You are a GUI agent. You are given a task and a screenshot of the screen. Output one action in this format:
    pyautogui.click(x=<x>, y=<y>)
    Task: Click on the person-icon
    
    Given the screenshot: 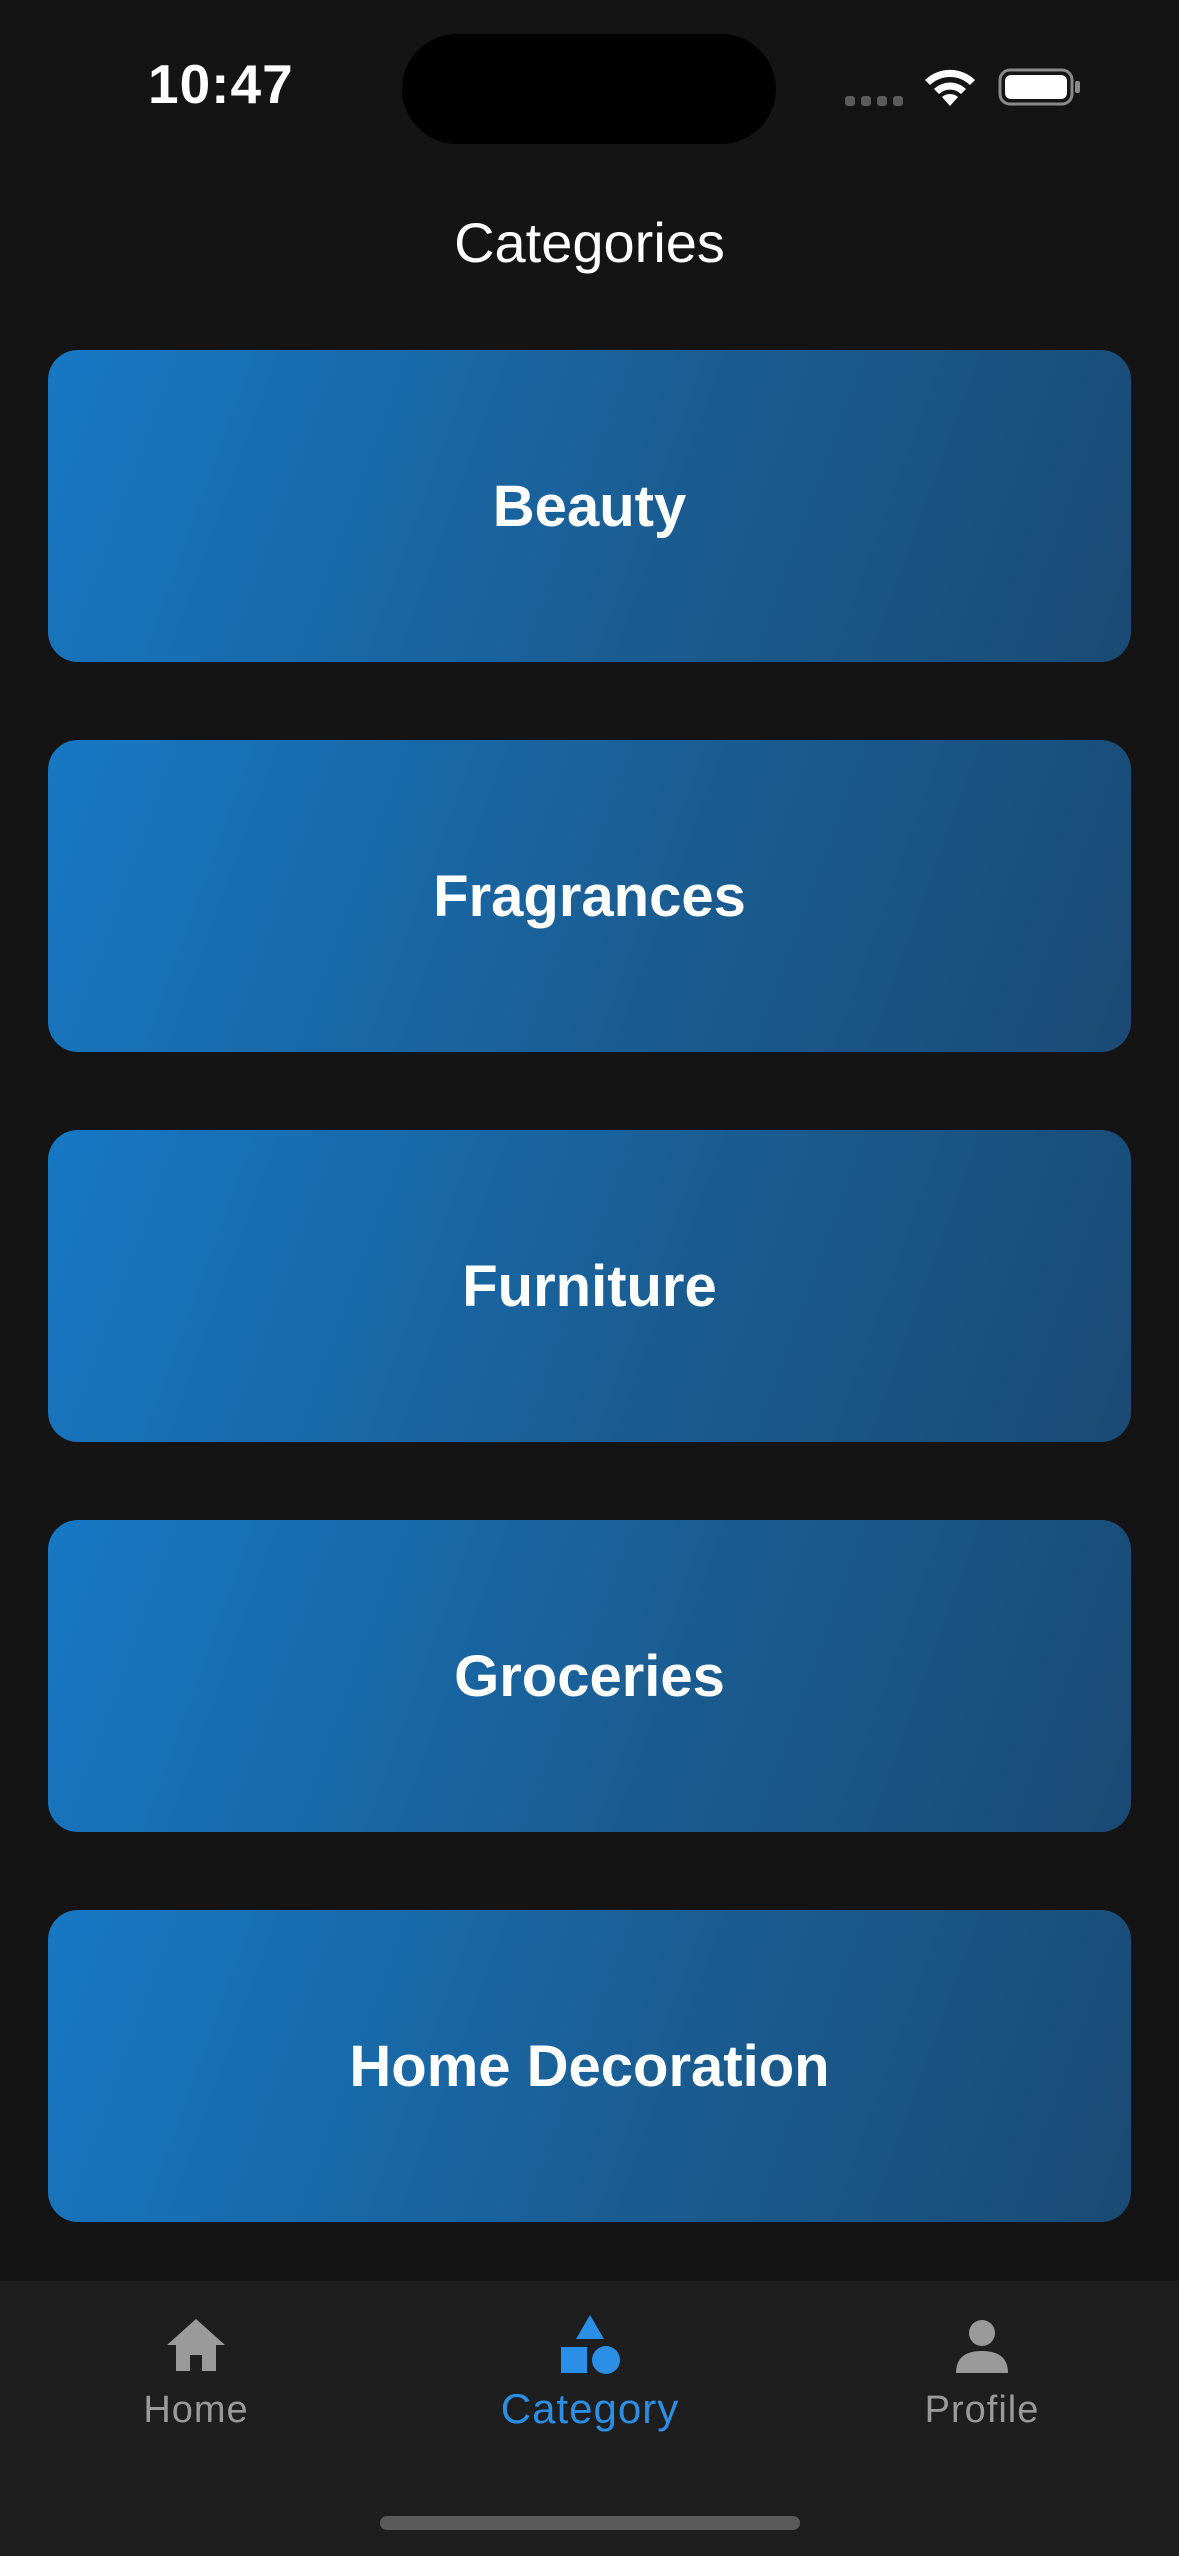 What is the action you would take?
    pyautogui.click(x=982, y=2346)
    